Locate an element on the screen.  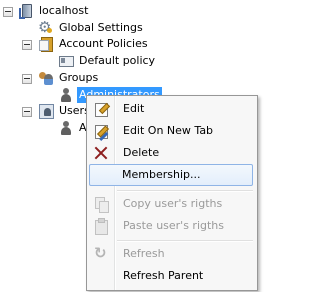
policy-card-icon is located at coordinates (66, 61).